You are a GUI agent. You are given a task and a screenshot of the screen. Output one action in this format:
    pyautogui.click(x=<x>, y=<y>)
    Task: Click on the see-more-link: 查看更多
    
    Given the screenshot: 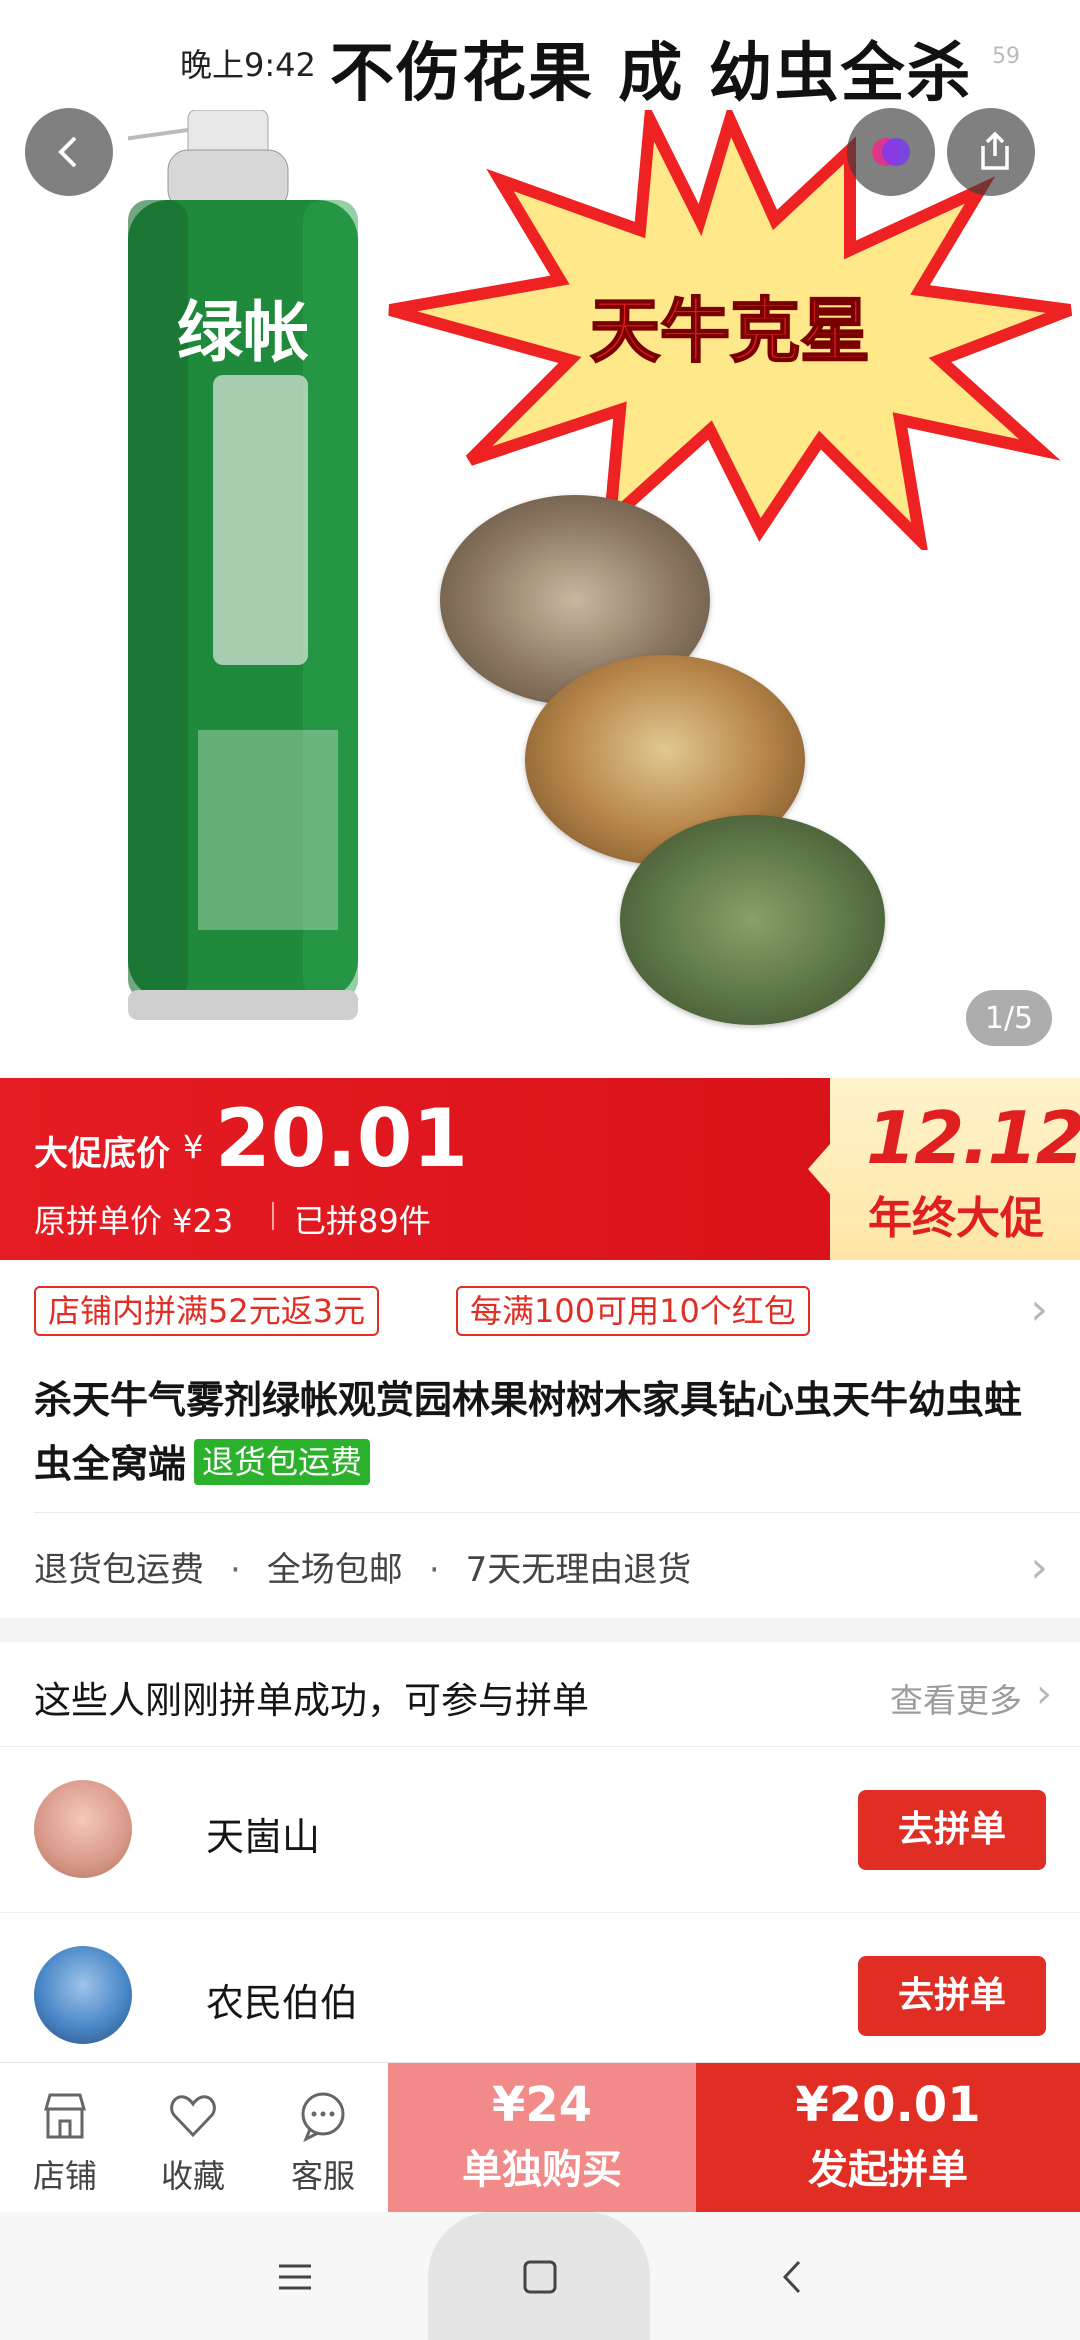 What is the action you would take?
    pyautogui.click(x=956, y=1698)
    